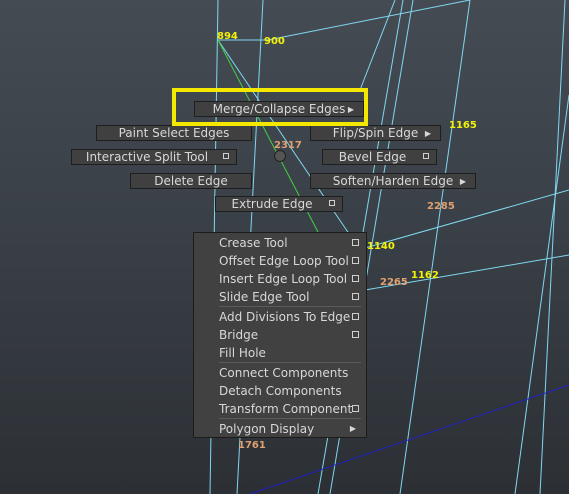 The image size is (569, 494). I want to click on menu-item-label: Offset Edge Loop Tool, so click(284, 261).